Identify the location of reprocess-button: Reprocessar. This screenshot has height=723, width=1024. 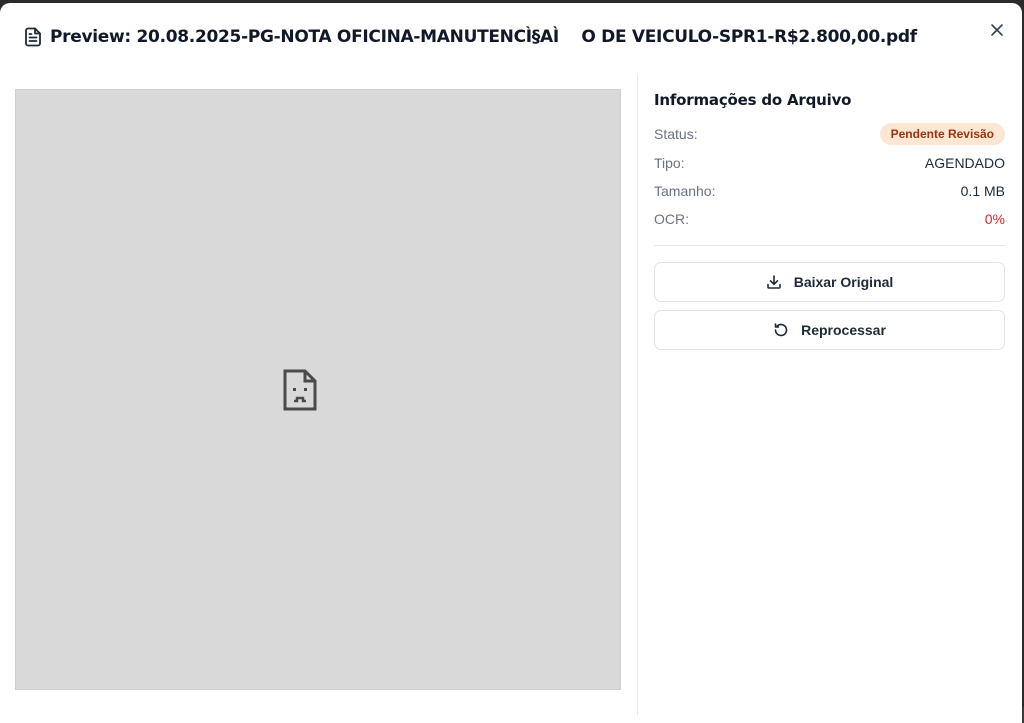
(829, 330).